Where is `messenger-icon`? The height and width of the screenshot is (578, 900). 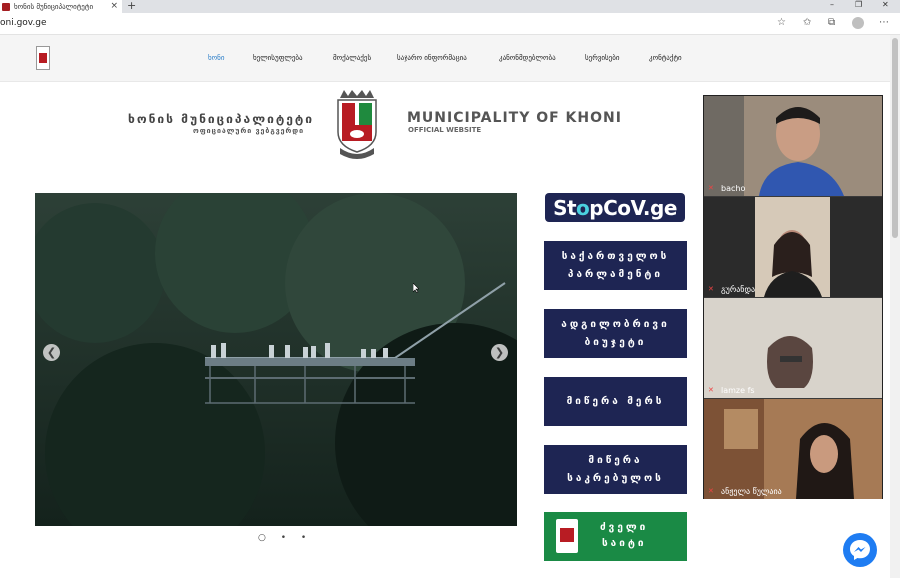 messenger-icon is located at coordinates (860, 550).